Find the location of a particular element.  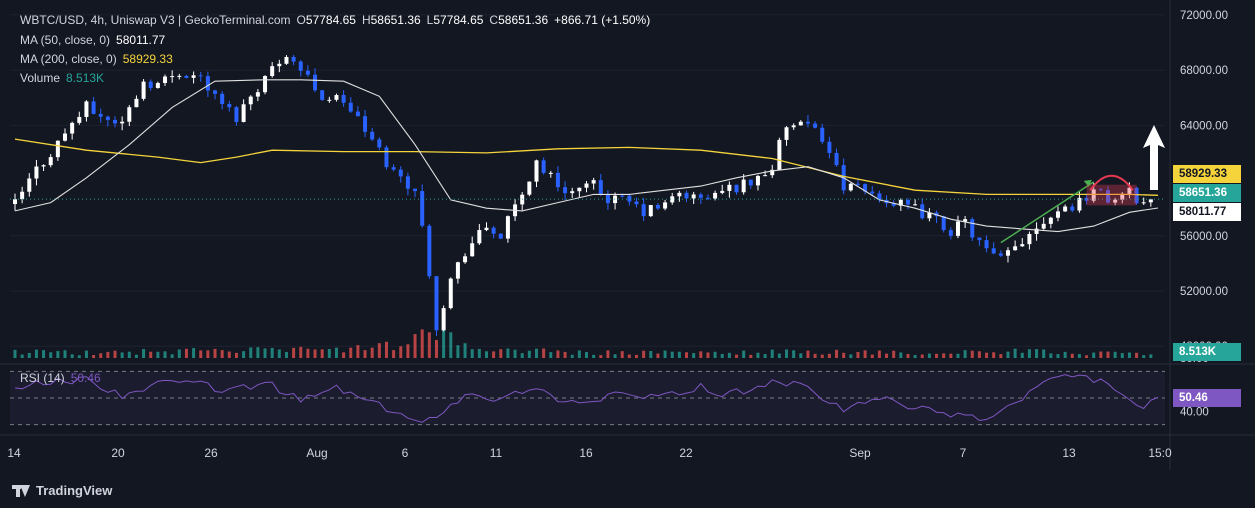

ma200-price-badge: 58929.33 is located at coordinates (1207, 174).